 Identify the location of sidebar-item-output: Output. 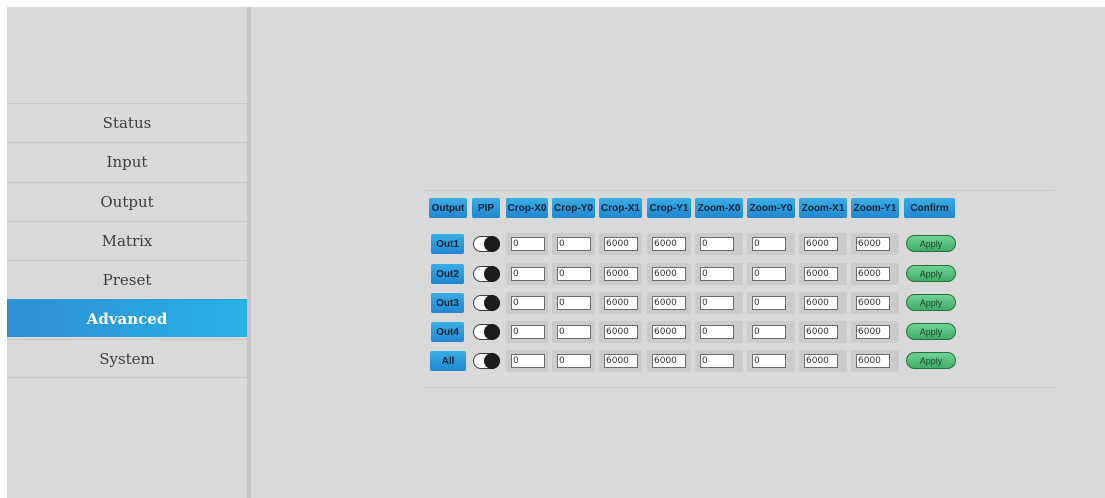
(127, 201).